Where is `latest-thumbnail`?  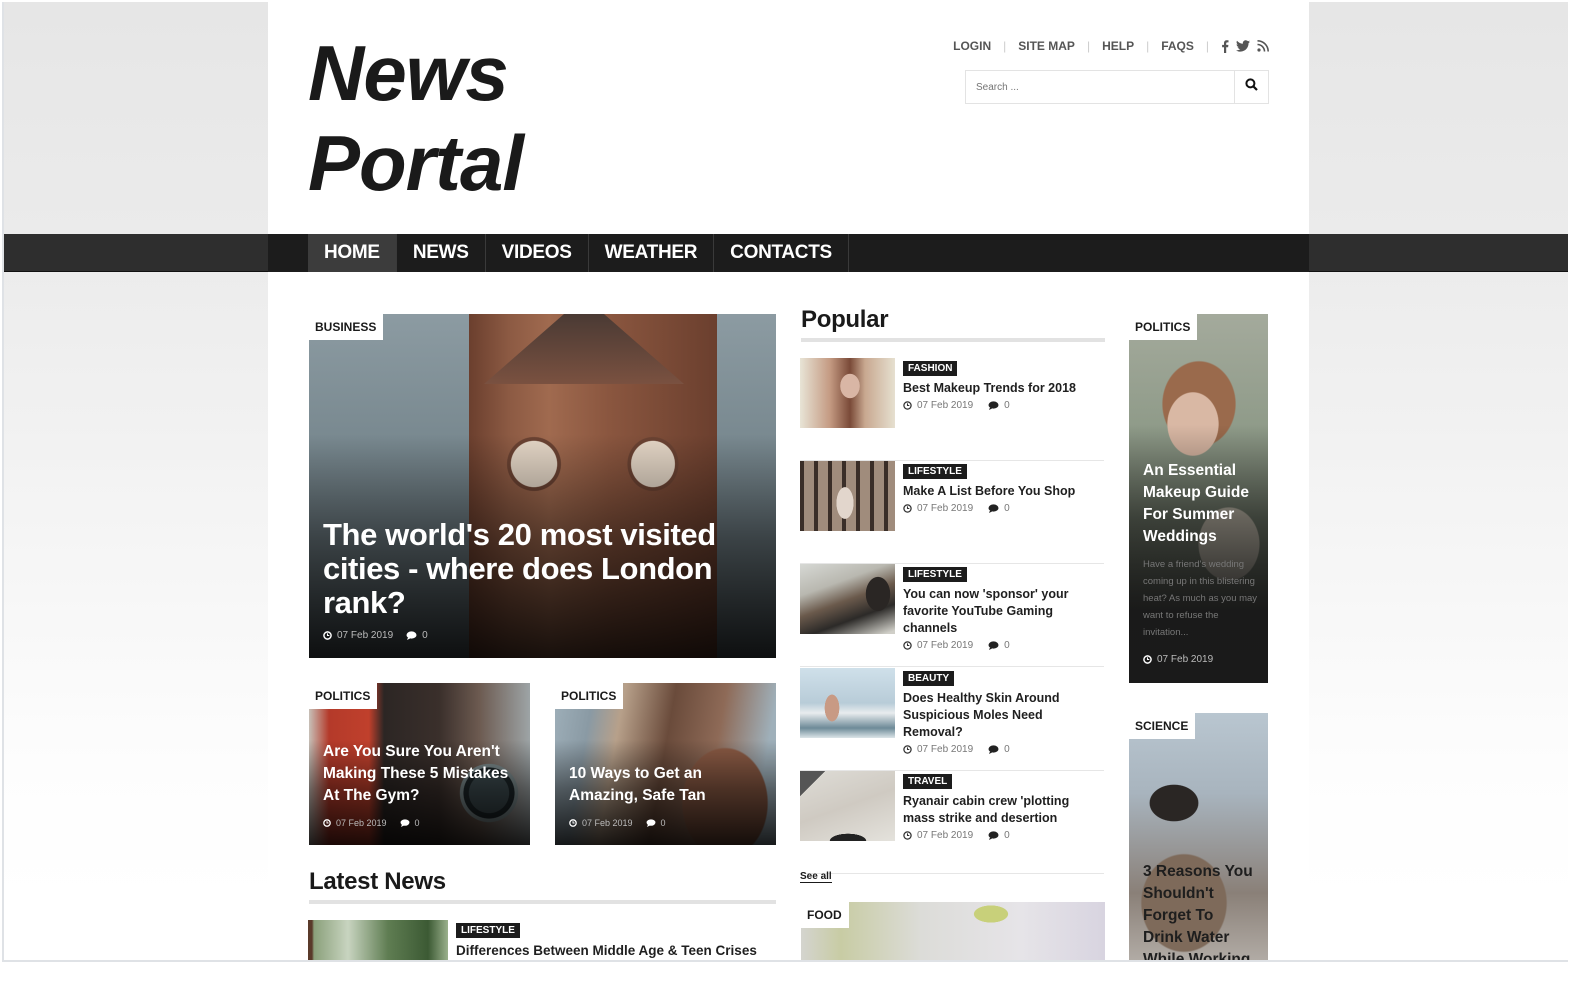 latest-thumbnail is located at coordinates (378, 940).